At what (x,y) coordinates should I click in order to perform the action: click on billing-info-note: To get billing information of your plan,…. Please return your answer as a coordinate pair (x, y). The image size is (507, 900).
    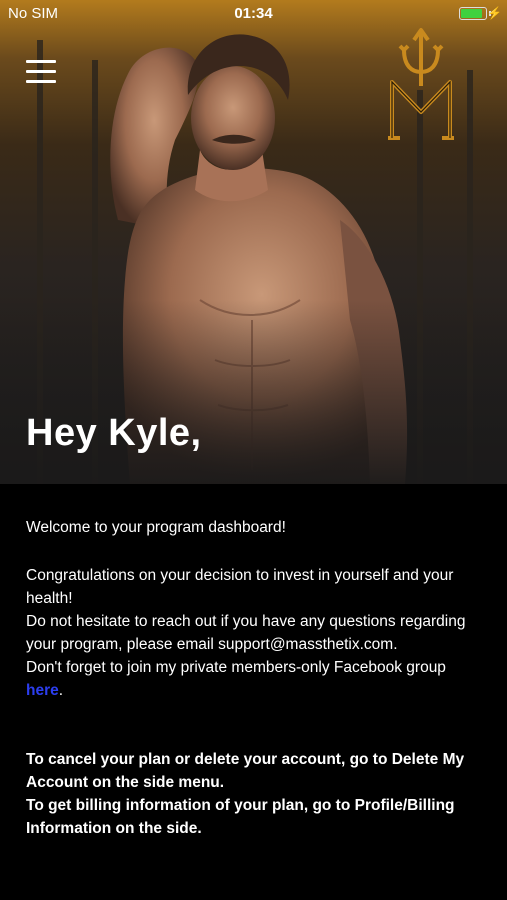
    Looking at the image, I should click on (240, 817).